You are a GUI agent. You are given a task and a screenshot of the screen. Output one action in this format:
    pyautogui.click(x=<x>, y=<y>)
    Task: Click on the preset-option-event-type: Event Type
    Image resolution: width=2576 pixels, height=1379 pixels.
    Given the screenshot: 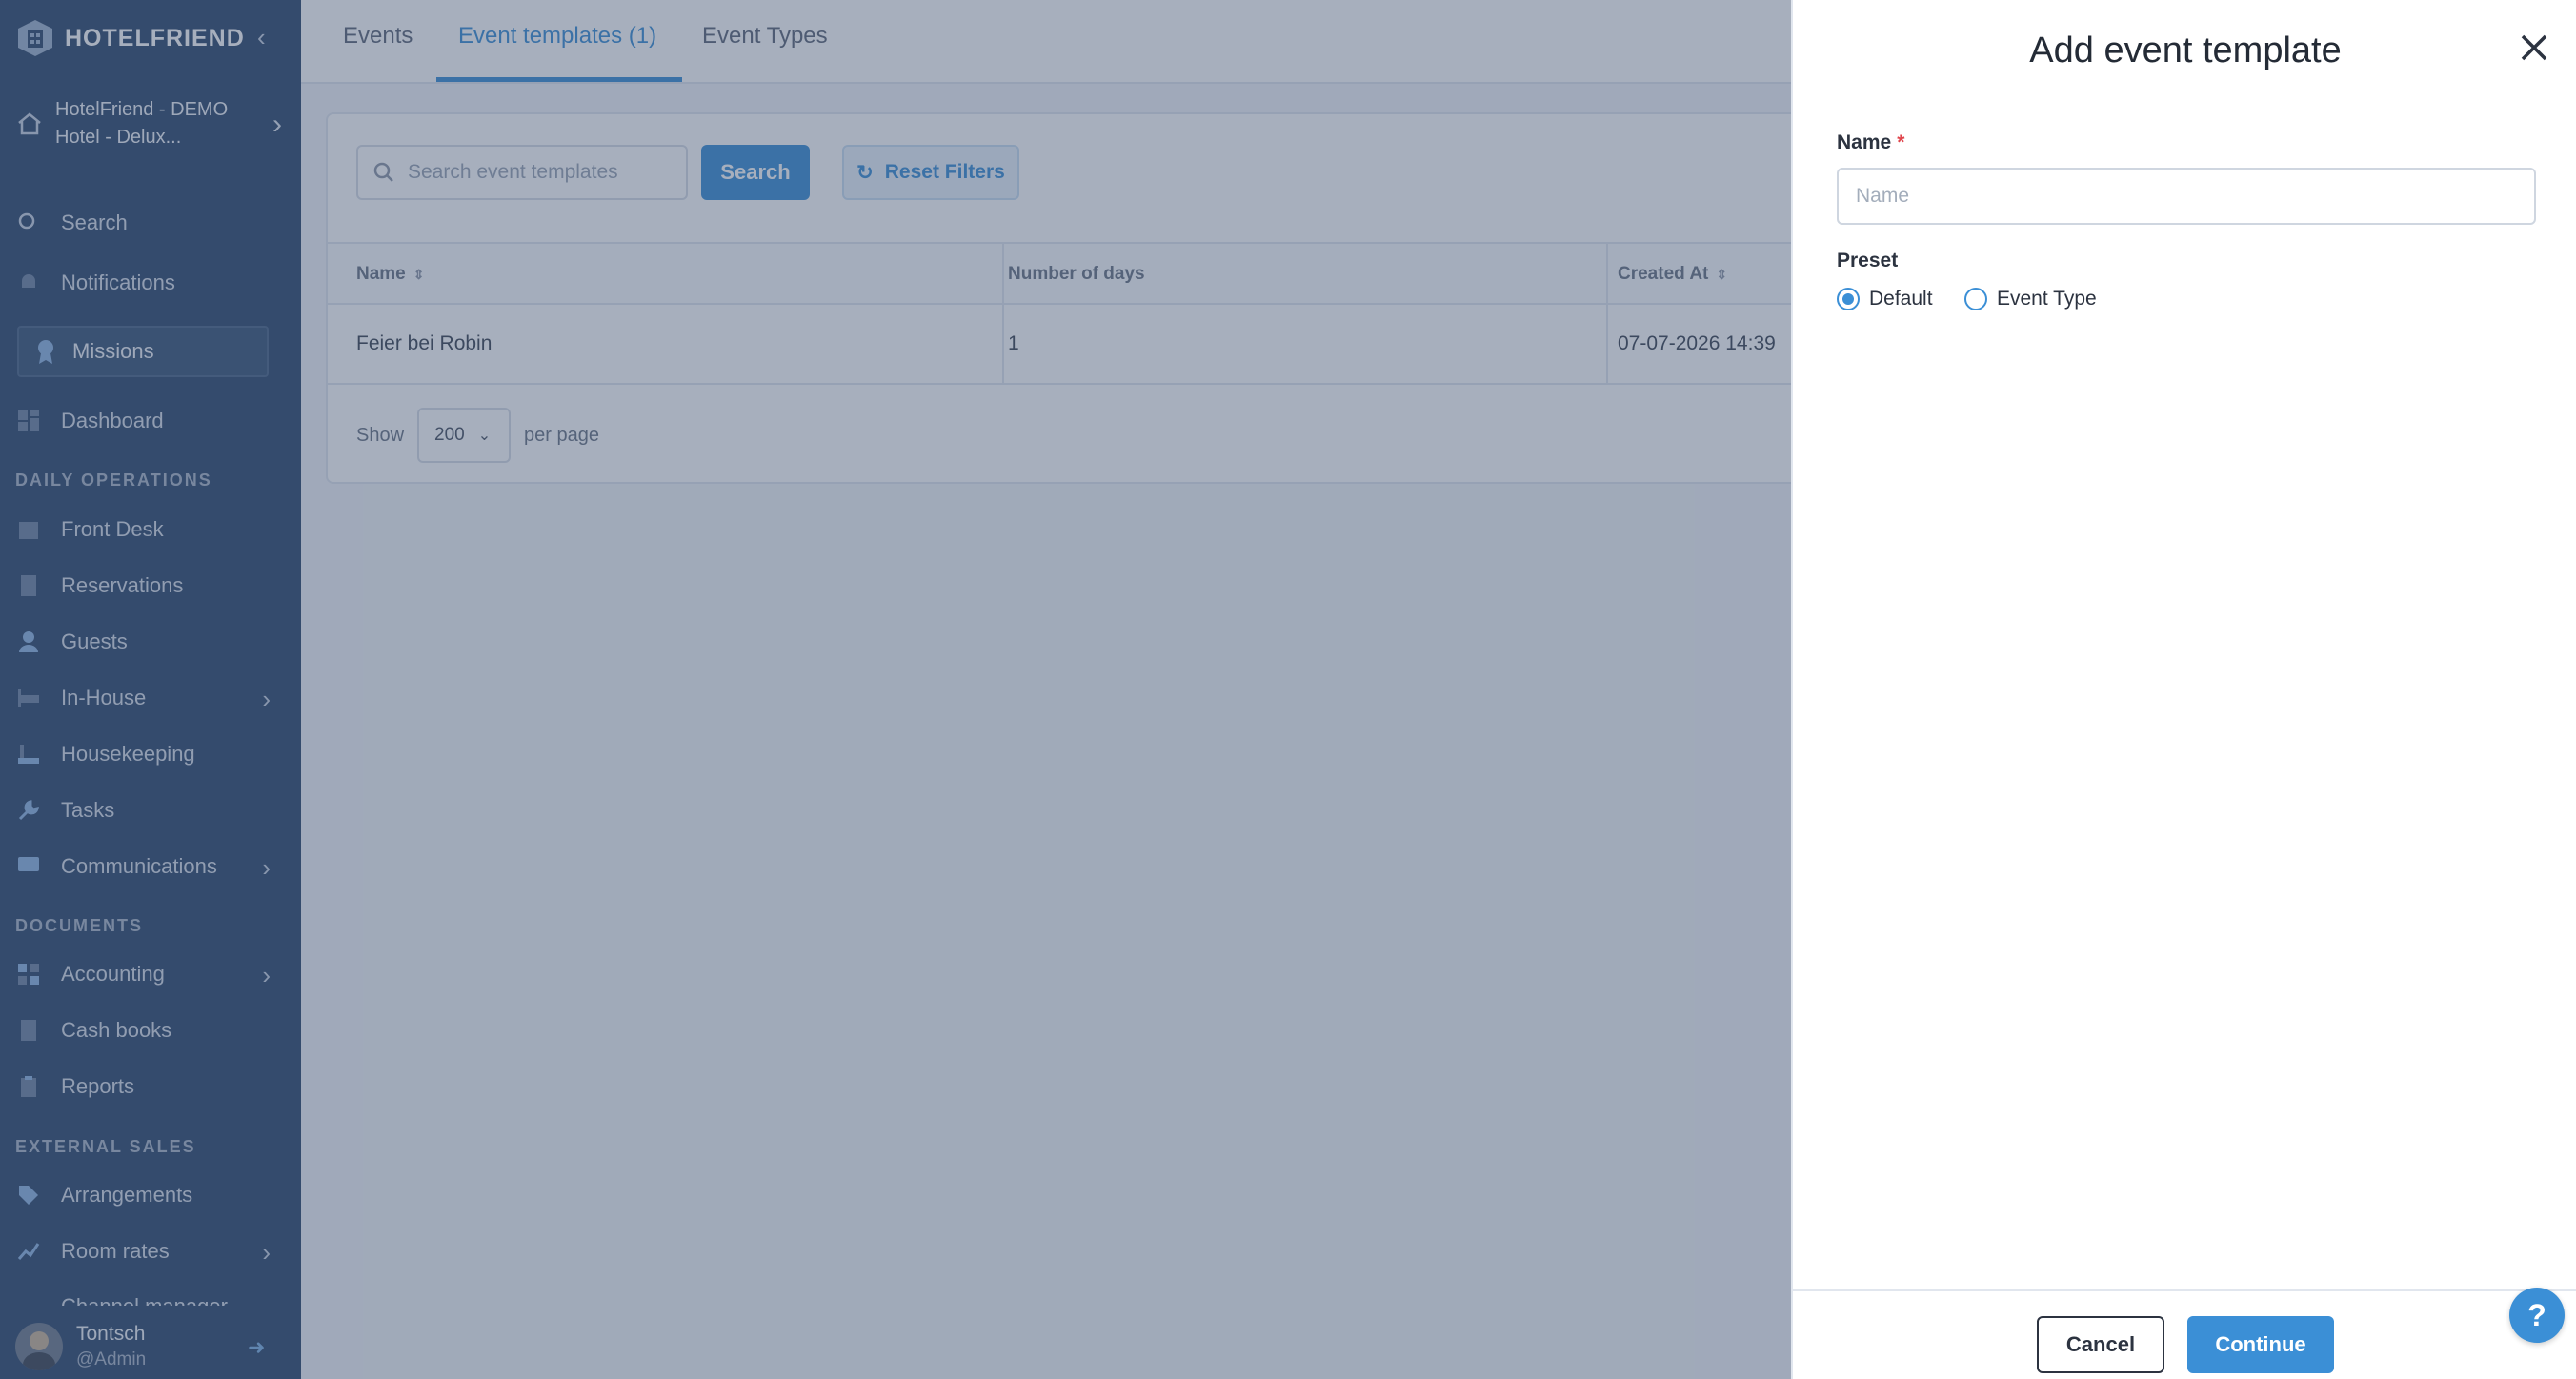 What is the action you would take?
    pyautogui.click(x=2030, y=299)
    